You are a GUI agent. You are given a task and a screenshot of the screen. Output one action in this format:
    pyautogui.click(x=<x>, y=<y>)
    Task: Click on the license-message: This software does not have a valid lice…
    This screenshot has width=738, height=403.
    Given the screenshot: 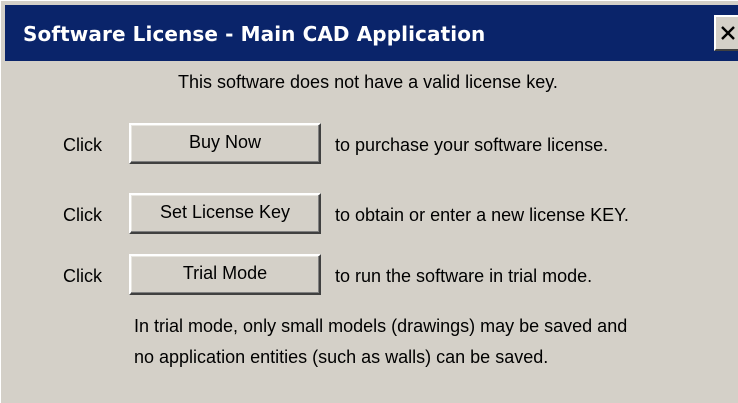 What is the action you would take?
    pyautogui.click(x=368, y=82)
    